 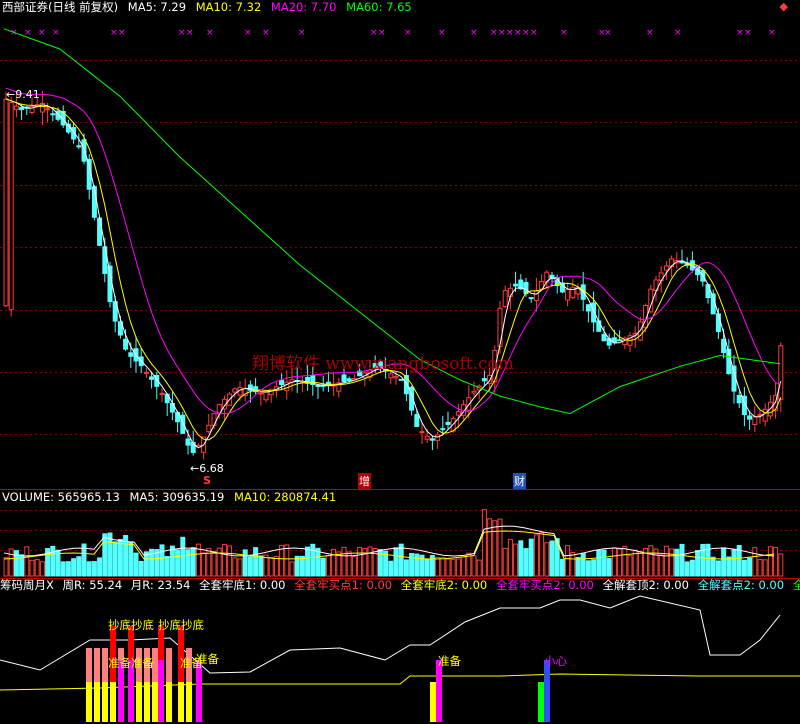 I want to click on volume-bars, so click(x=393, y=543).